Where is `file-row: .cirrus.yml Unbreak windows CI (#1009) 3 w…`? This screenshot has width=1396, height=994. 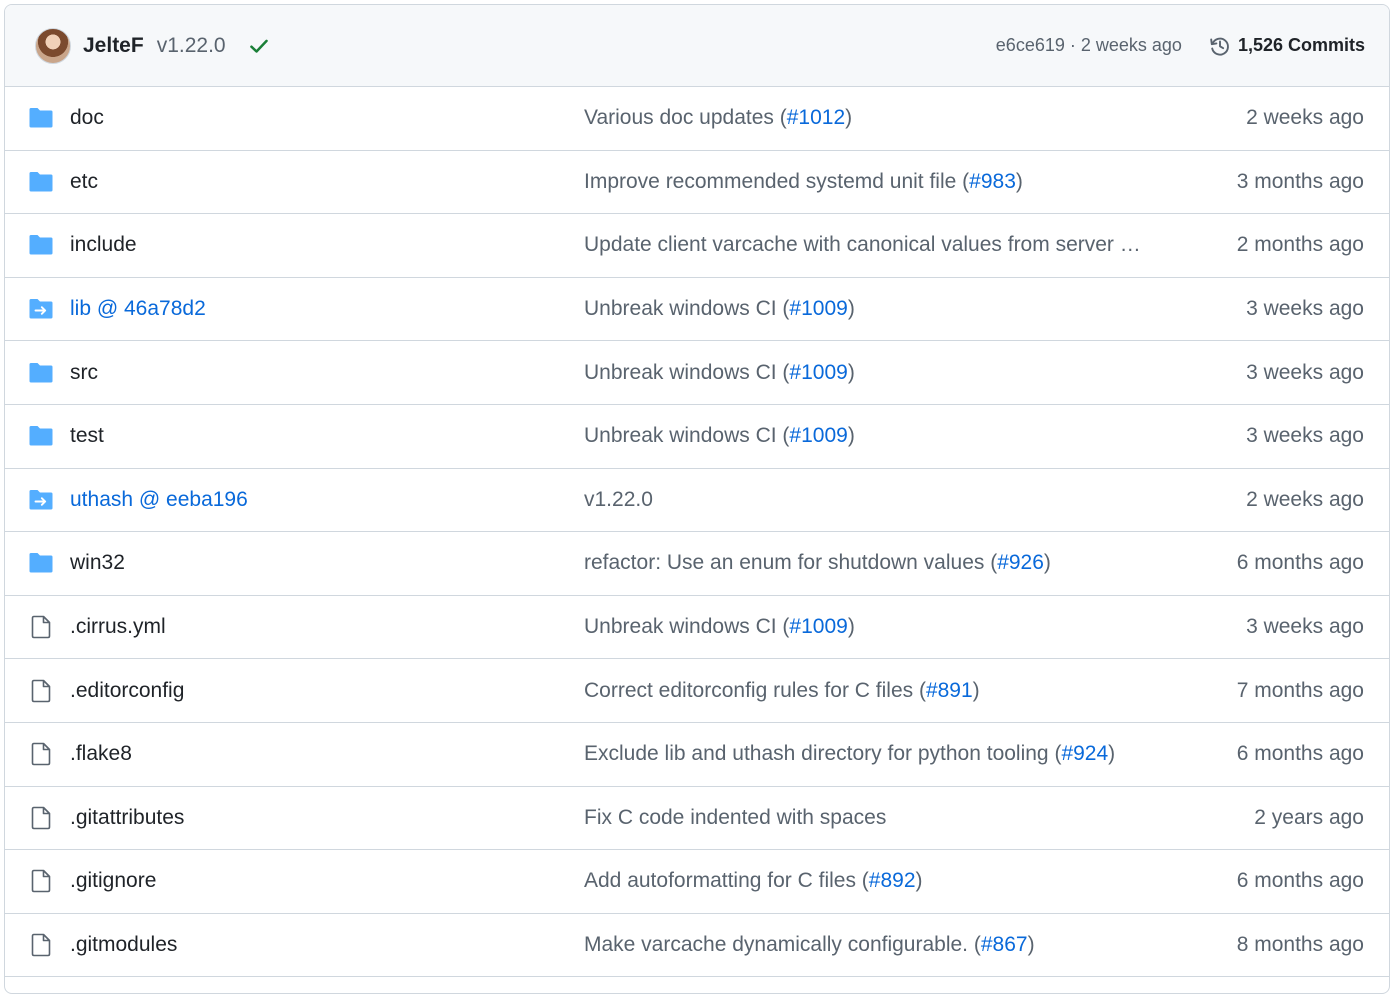 file-row: .cirrus.yml Unbreak windows CI (#1009) 3 w… is located at coordinates (697, 628).